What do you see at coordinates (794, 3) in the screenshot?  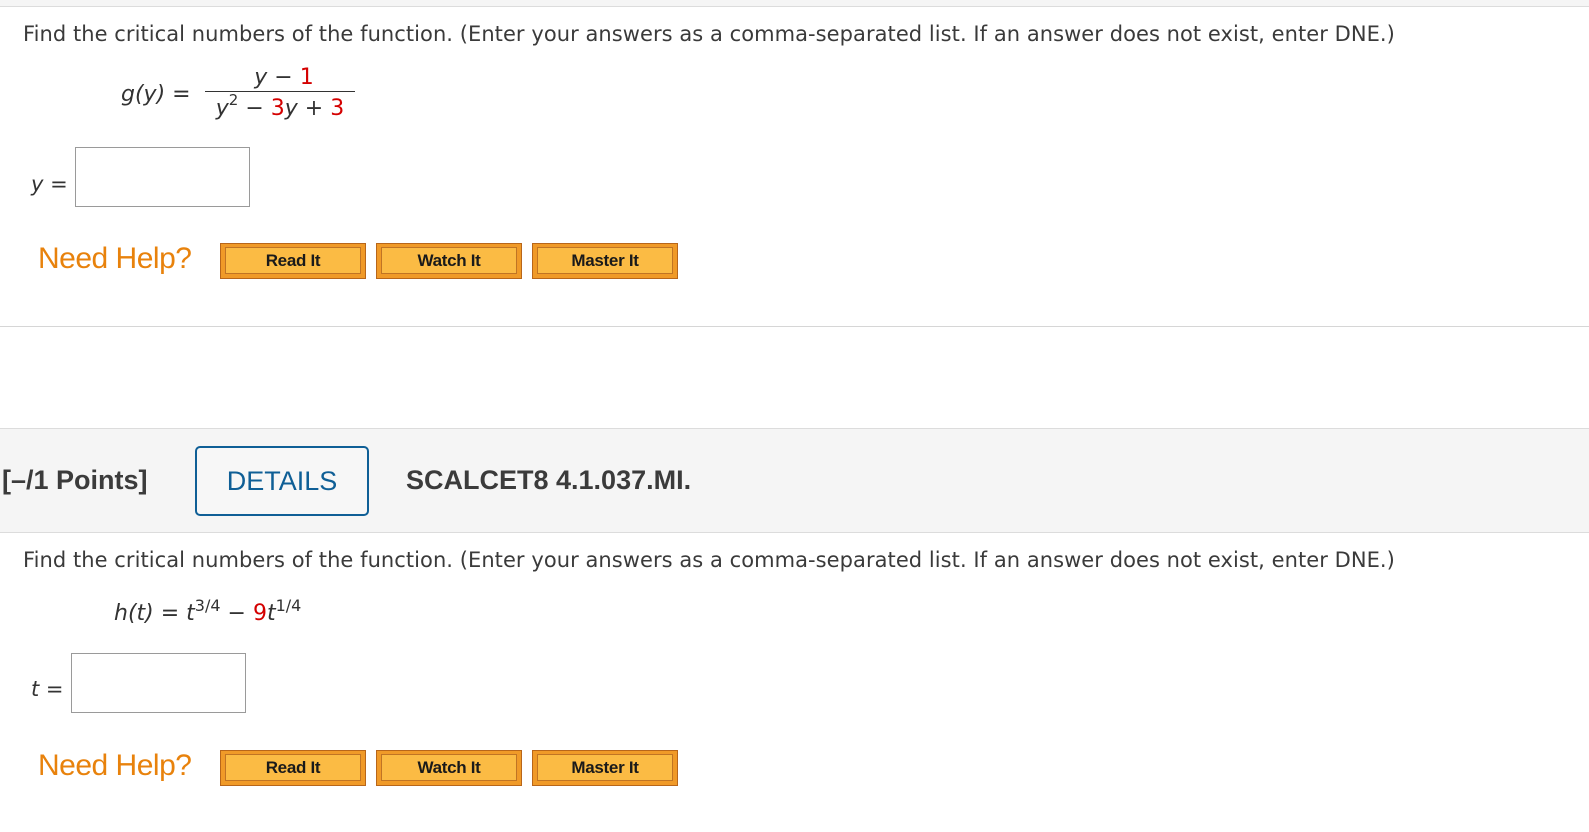 I see `top-strip` at bounding box center [794, 3].